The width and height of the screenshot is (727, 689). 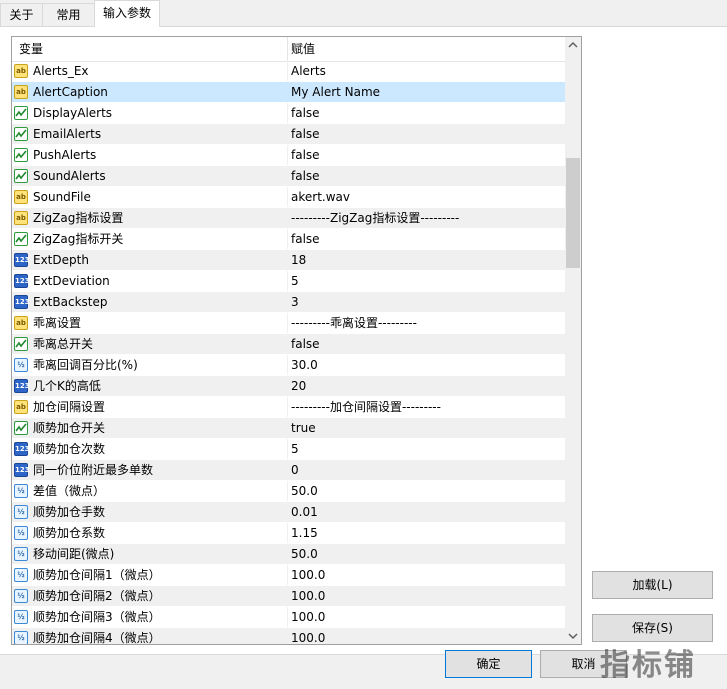 What do you see at coordinates (573, 45) in the screenshot?
I see `scroll-up-arrow-icon` at bounding box center [573, 45].